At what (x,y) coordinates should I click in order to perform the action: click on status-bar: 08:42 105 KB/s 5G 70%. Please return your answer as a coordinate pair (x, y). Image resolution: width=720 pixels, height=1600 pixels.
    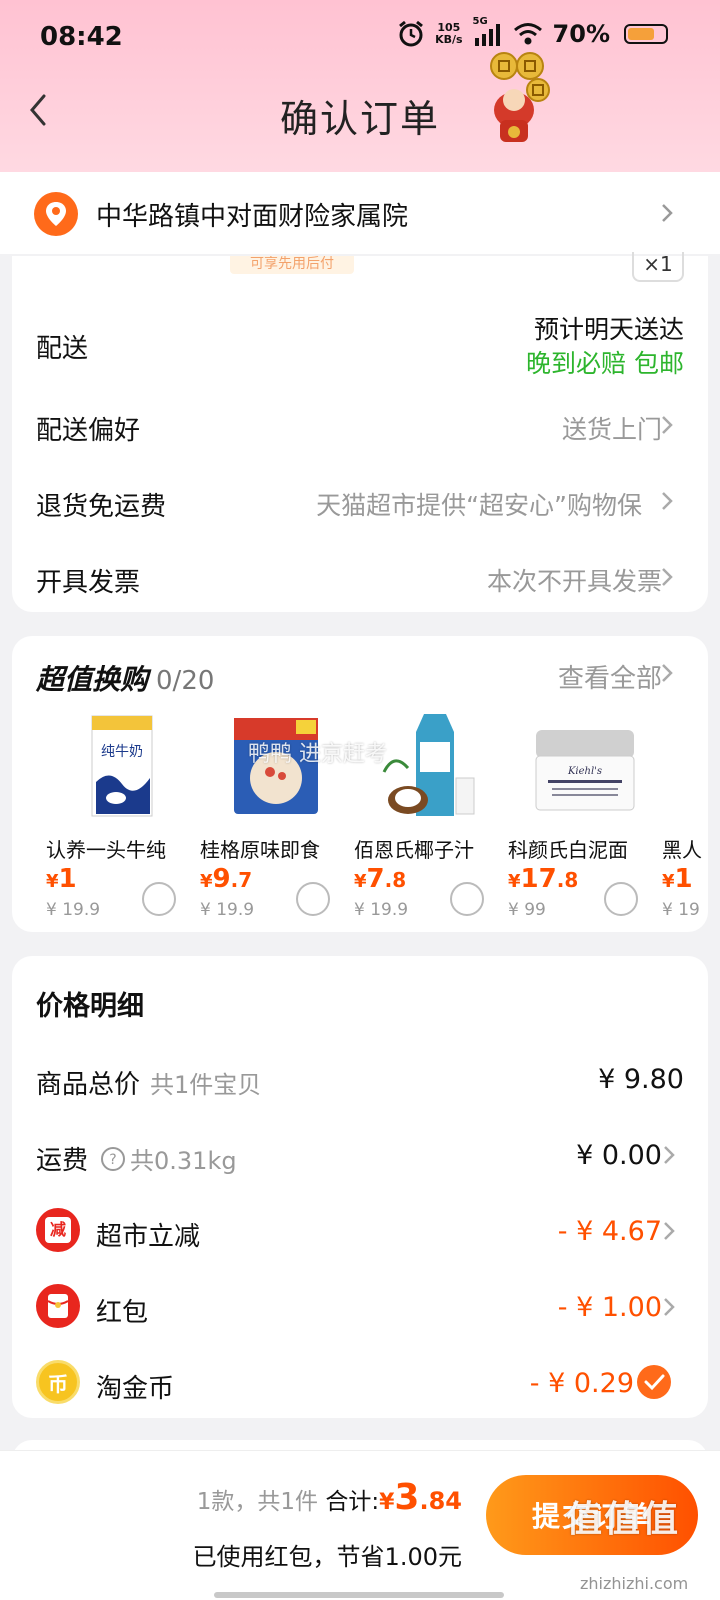
    Looking at the image, I should click on (360, 36).